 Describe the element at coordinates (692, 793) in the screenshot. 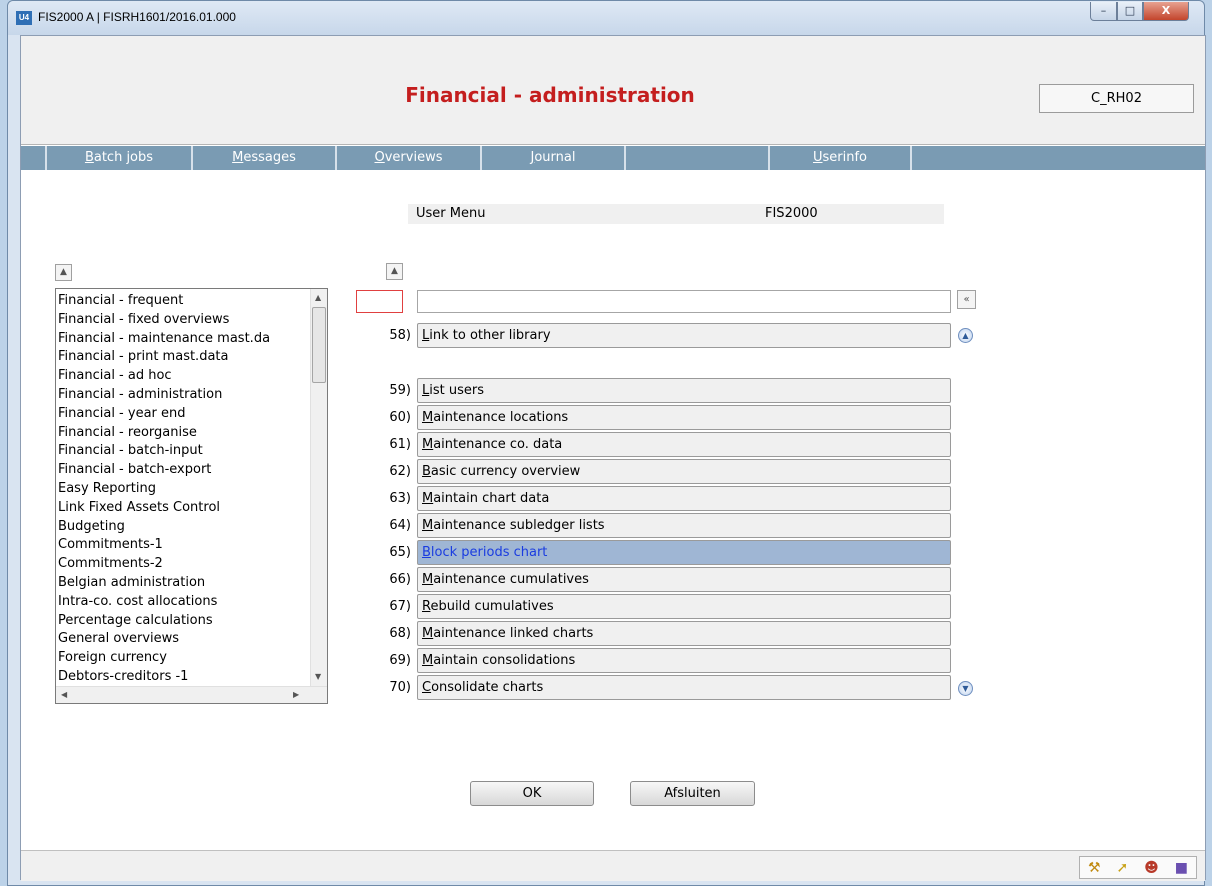

I see `exit-button: Afsluiten` at that location.